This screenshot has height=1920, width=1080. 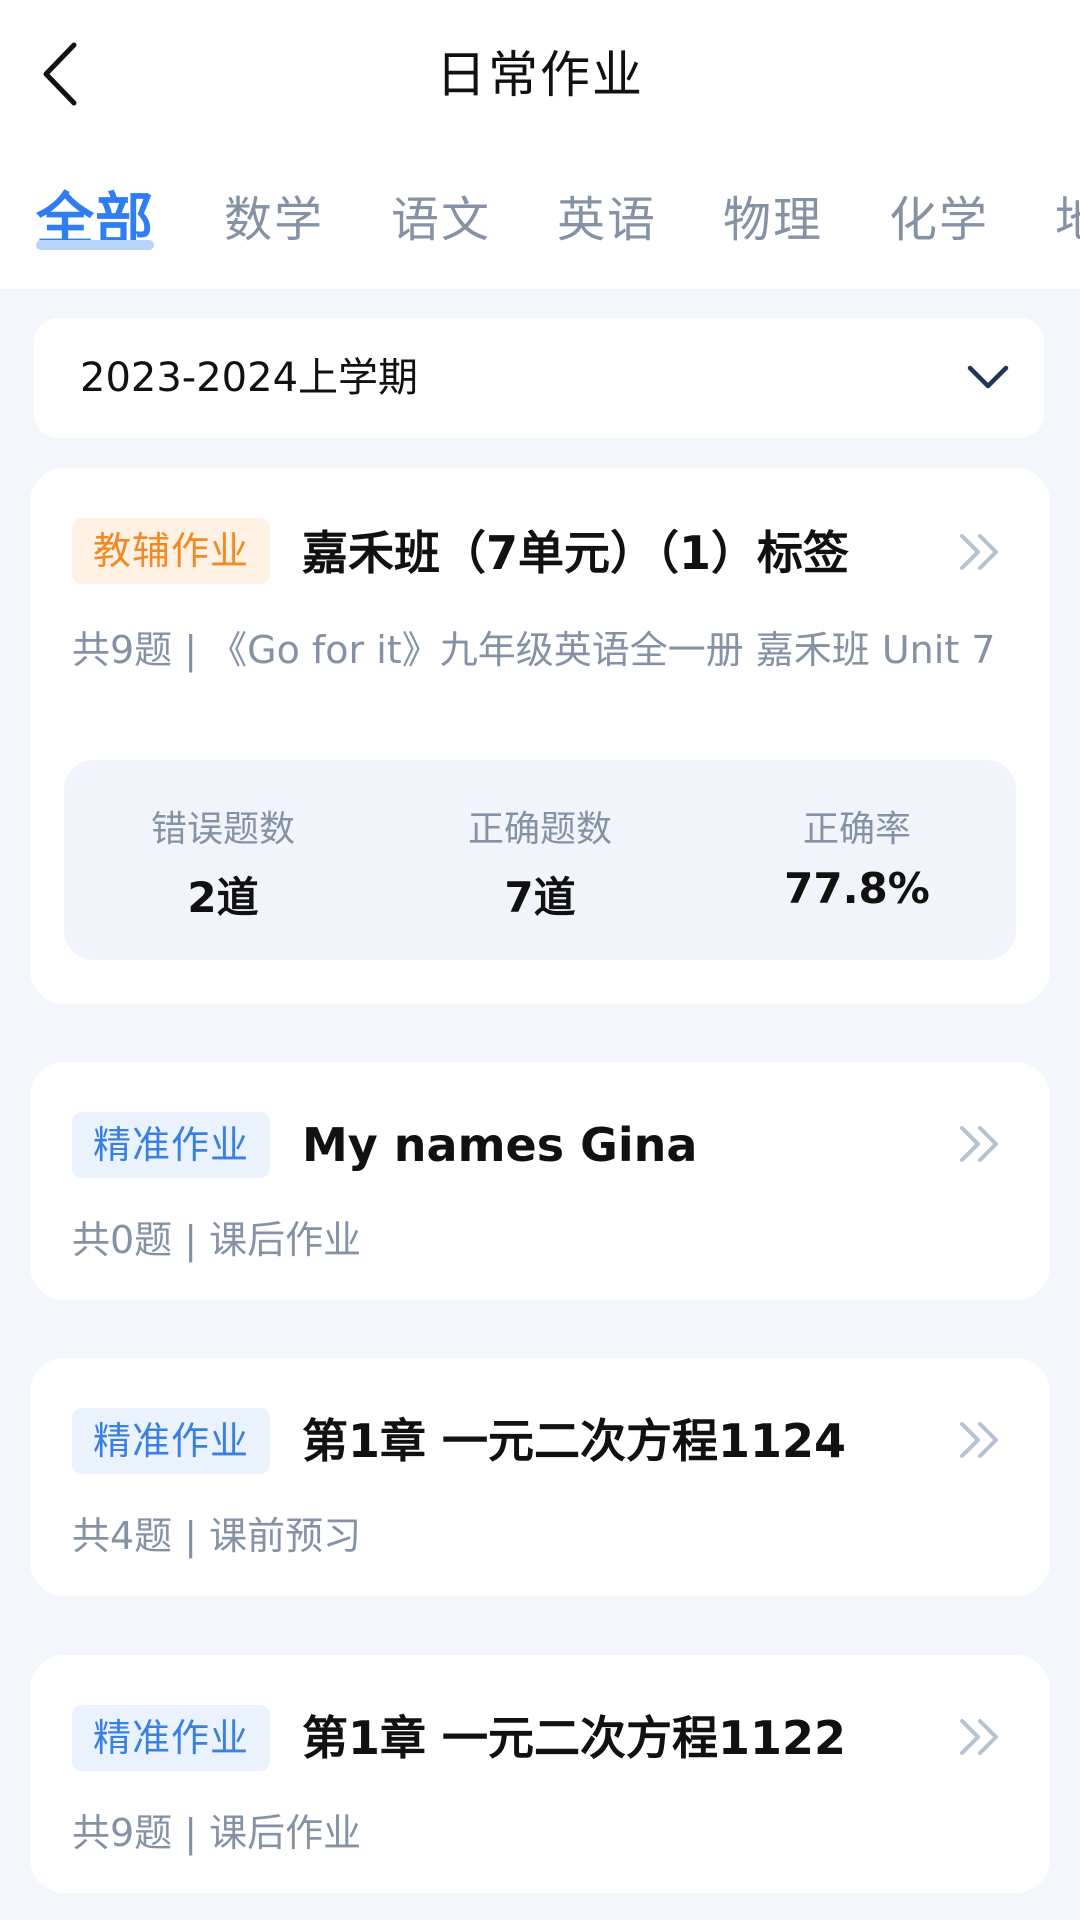 What do you see at coordinates (539, 829) in the screenshot?
I see `stat-label: 正确题数` at bounding box center [539, 829].